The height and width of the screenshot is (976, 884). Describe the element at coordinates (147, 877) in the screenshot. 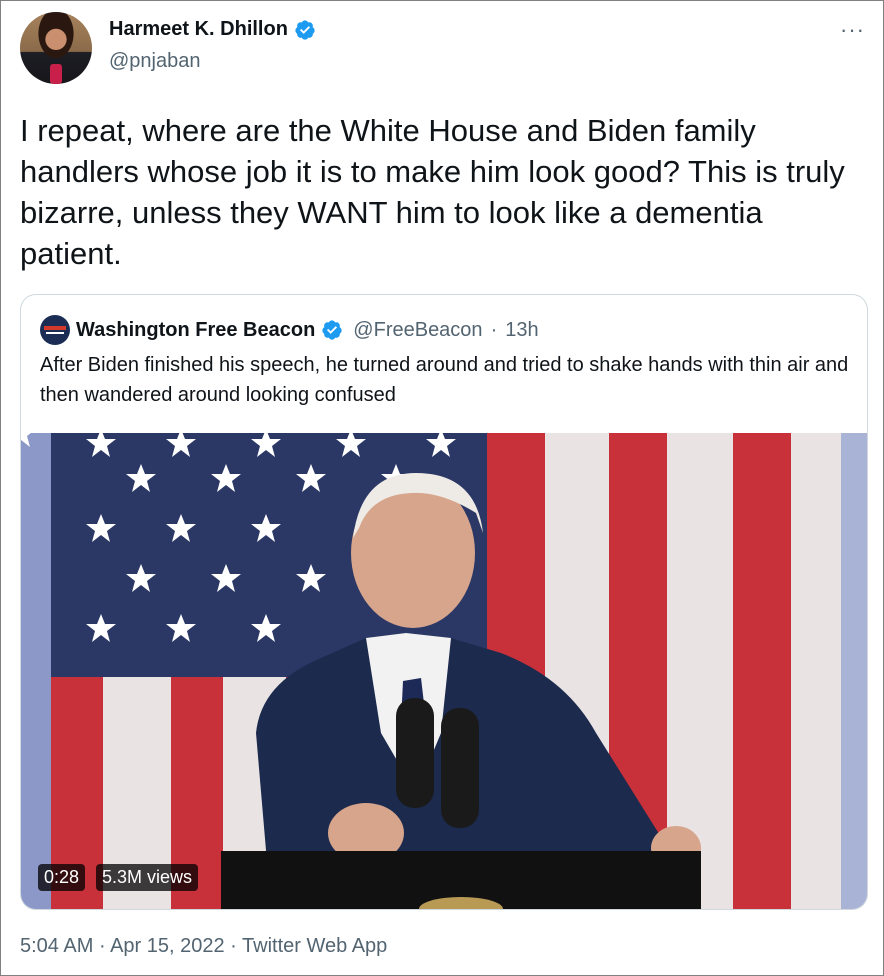

I see `video-views-badge: 5.3M views` at that location.